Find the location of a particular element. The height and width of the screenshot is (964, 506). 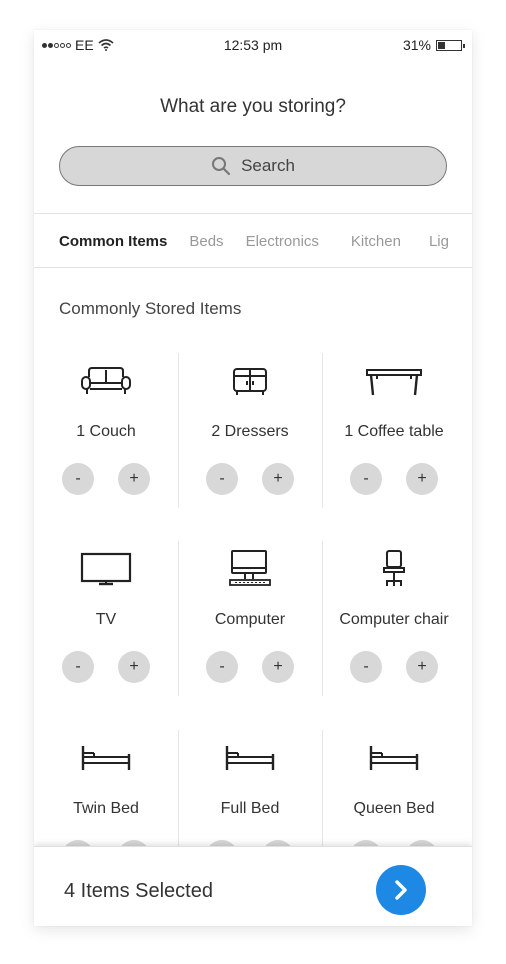

item-card: Computer chair - + is located at coordinates (394, 618).